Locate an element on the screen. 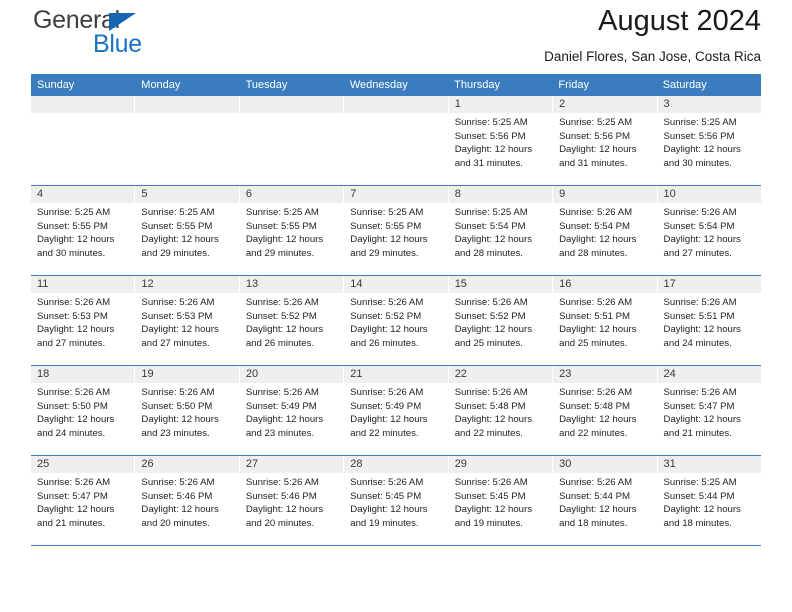  daylight-text-line2: and 26 minutes. is located at coordinates (280, 344).